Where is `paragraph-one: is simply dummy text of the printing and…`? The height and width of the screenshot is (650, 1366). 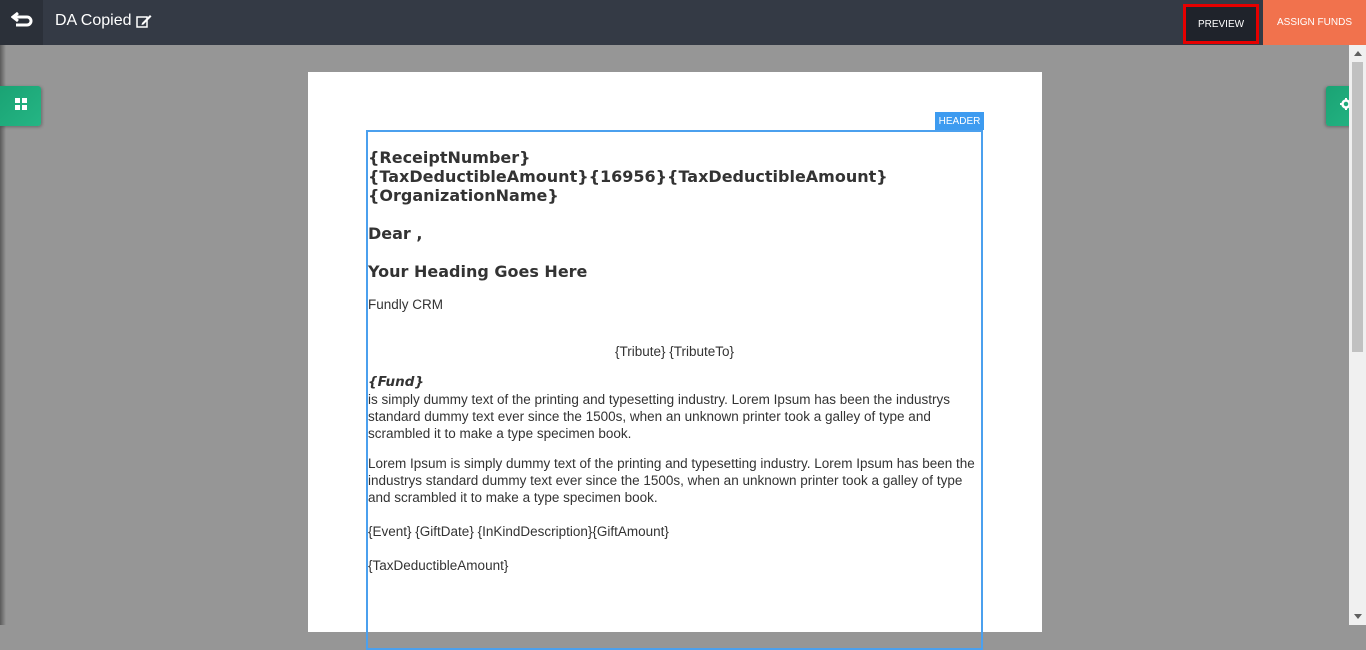 paragraph-one: is simply dummy text of the printing and… is located at coordinates (659, 416).